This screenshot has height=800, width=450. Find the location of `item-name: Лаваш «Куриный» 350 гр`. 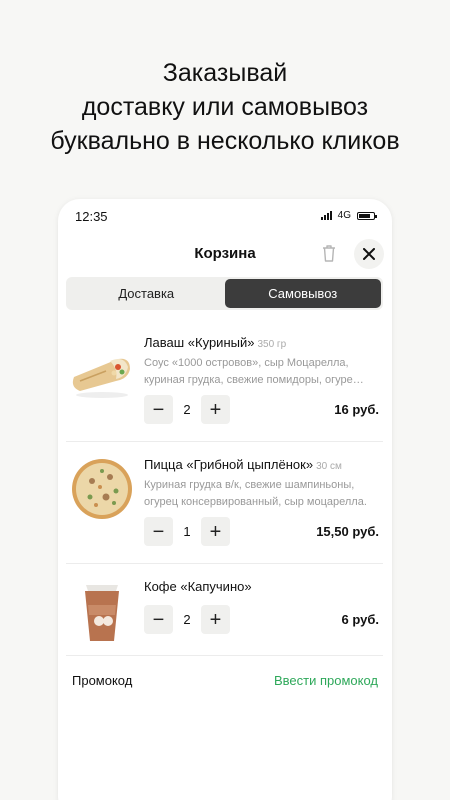

item-name: Лаваш «Куриный» 350 гр is located at coordinates (215, 342).